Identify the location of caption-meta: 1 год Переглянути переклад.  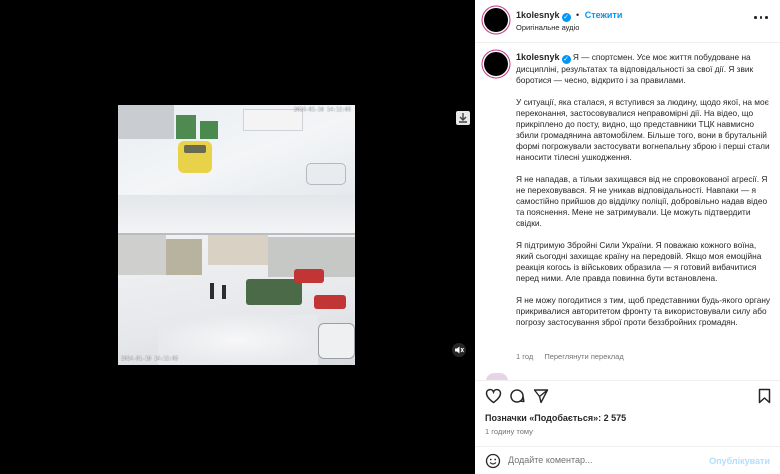
(570, 356).